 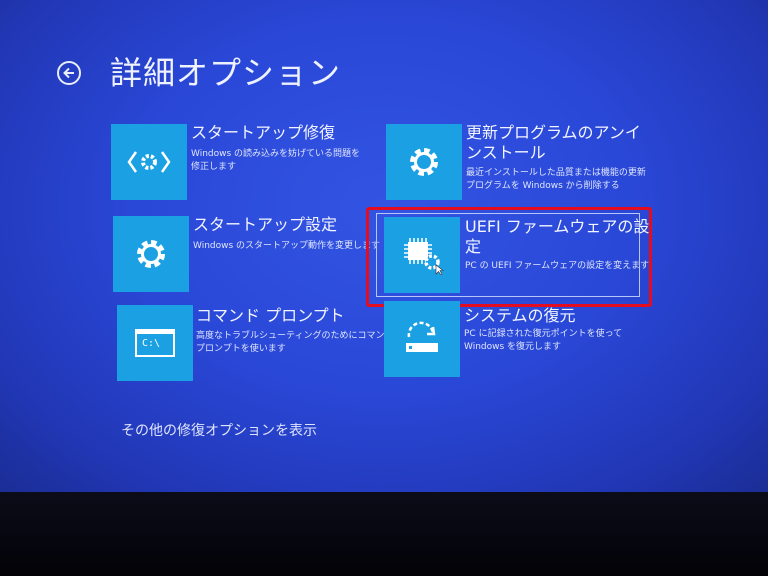 I want to click on option-title: ンストール, so click(x=506, y=152).